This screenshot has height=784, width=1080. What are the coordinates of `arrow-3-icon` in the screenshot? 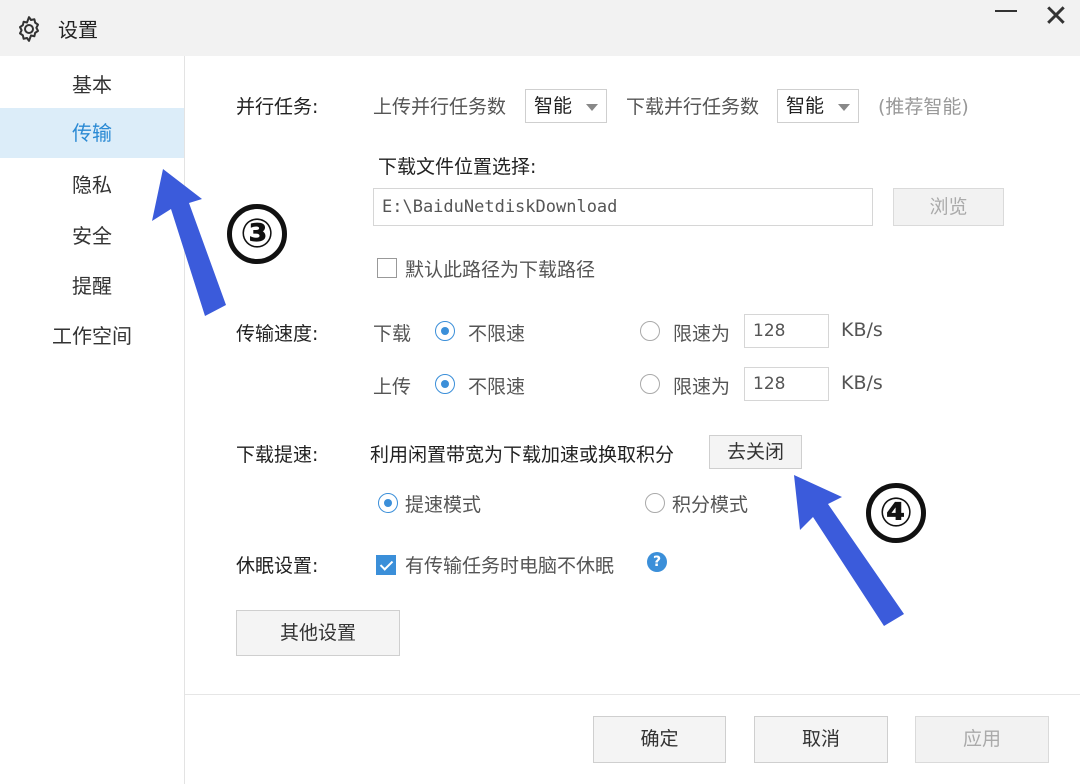 It's located at (189, 242).